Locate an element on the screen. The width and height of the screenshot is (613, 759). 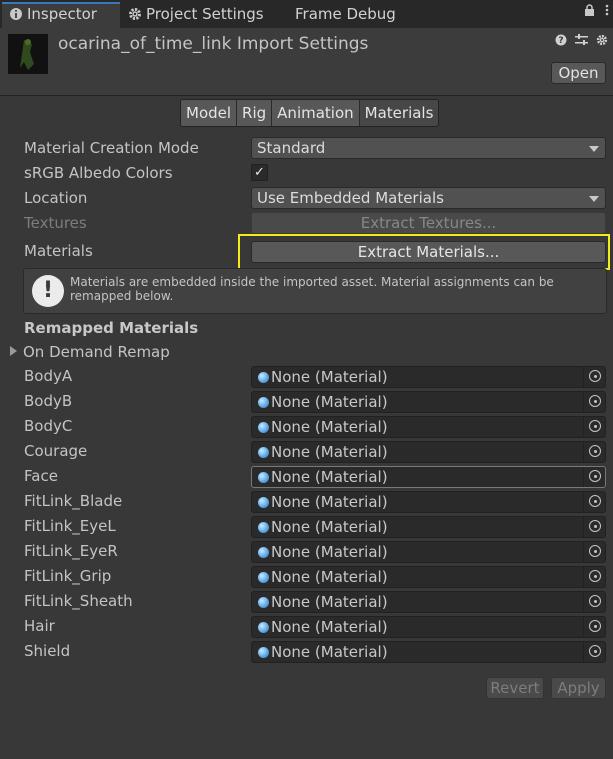
remap-label: FitLink_EyeL is located at coordinates (70, 526).